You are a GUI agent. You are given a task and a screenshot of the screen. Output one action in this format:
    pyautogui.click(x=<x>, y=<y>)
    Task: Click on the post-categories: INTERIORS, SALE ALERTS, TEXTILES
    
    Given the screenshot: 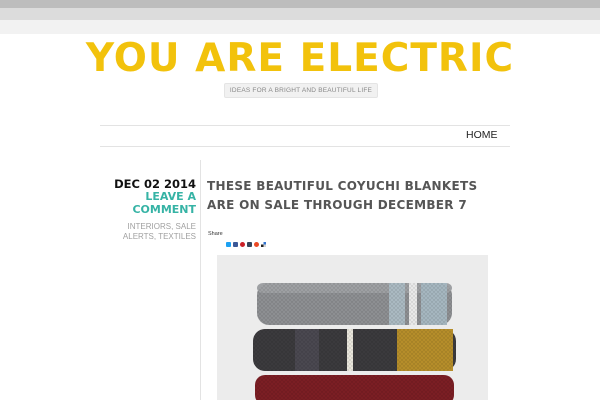 What is the action you would take?
    pyautogui.click(x=159, y=231)
    